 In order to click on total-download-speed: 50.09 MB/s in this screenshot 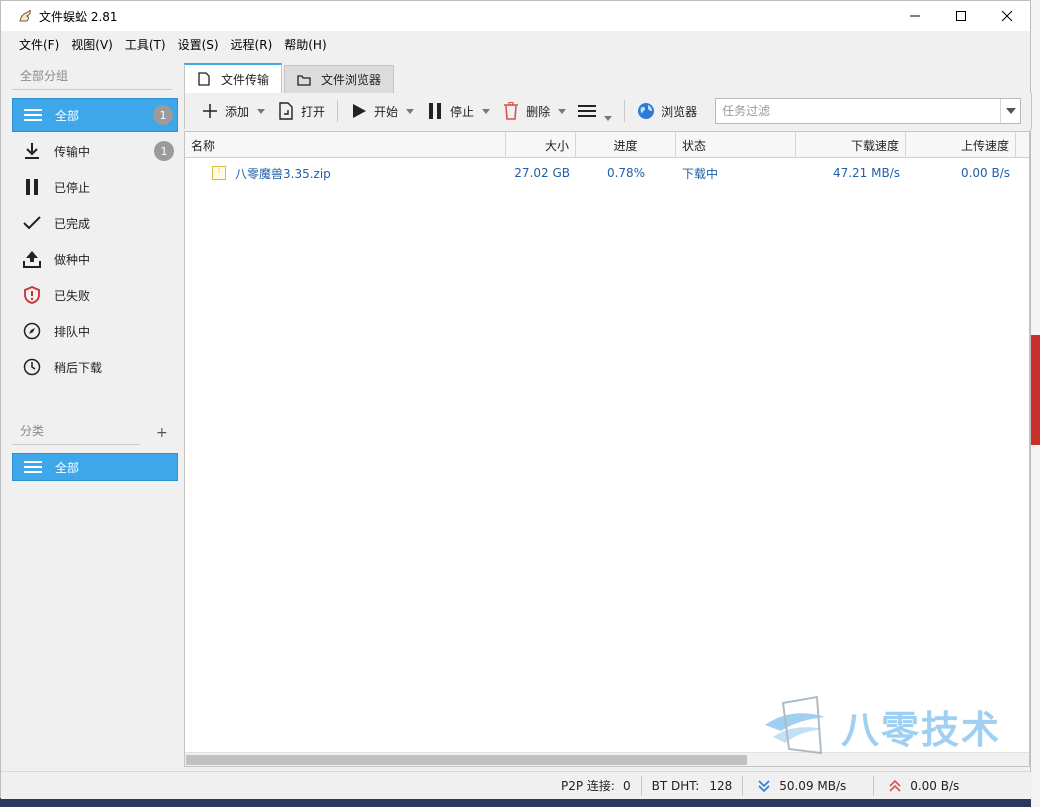, I will do `click(808, 786)`.